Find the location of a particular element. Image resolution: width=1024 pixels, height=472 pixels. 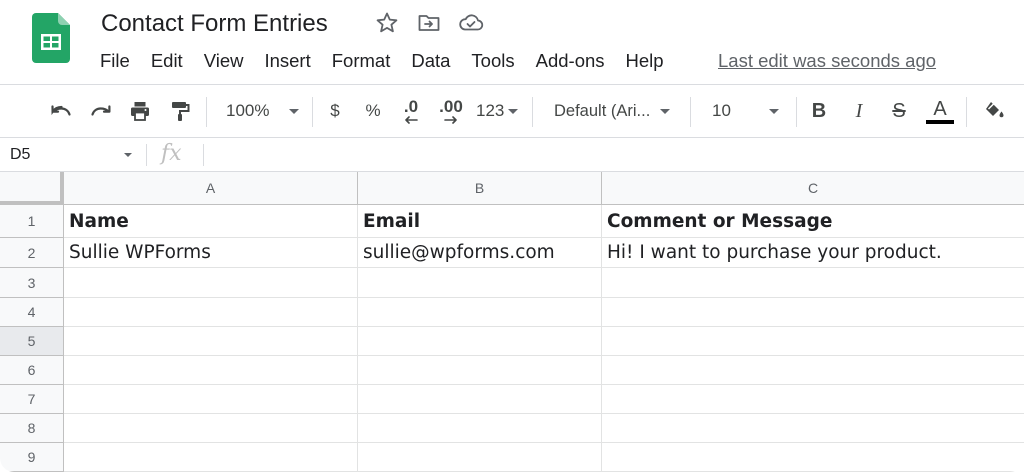

more-formats-button: 123 is located at coordinates (499, 111).